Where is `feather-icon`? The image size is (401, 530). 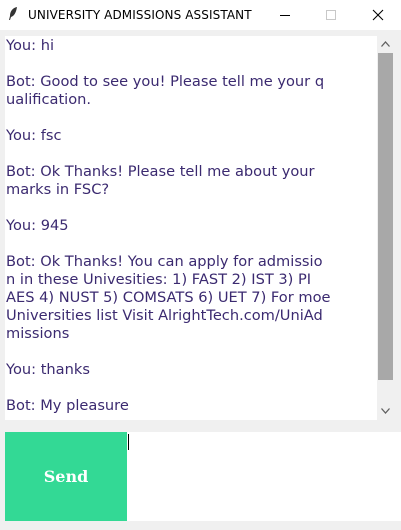
feather-icon is located at coordinates (13, 13).